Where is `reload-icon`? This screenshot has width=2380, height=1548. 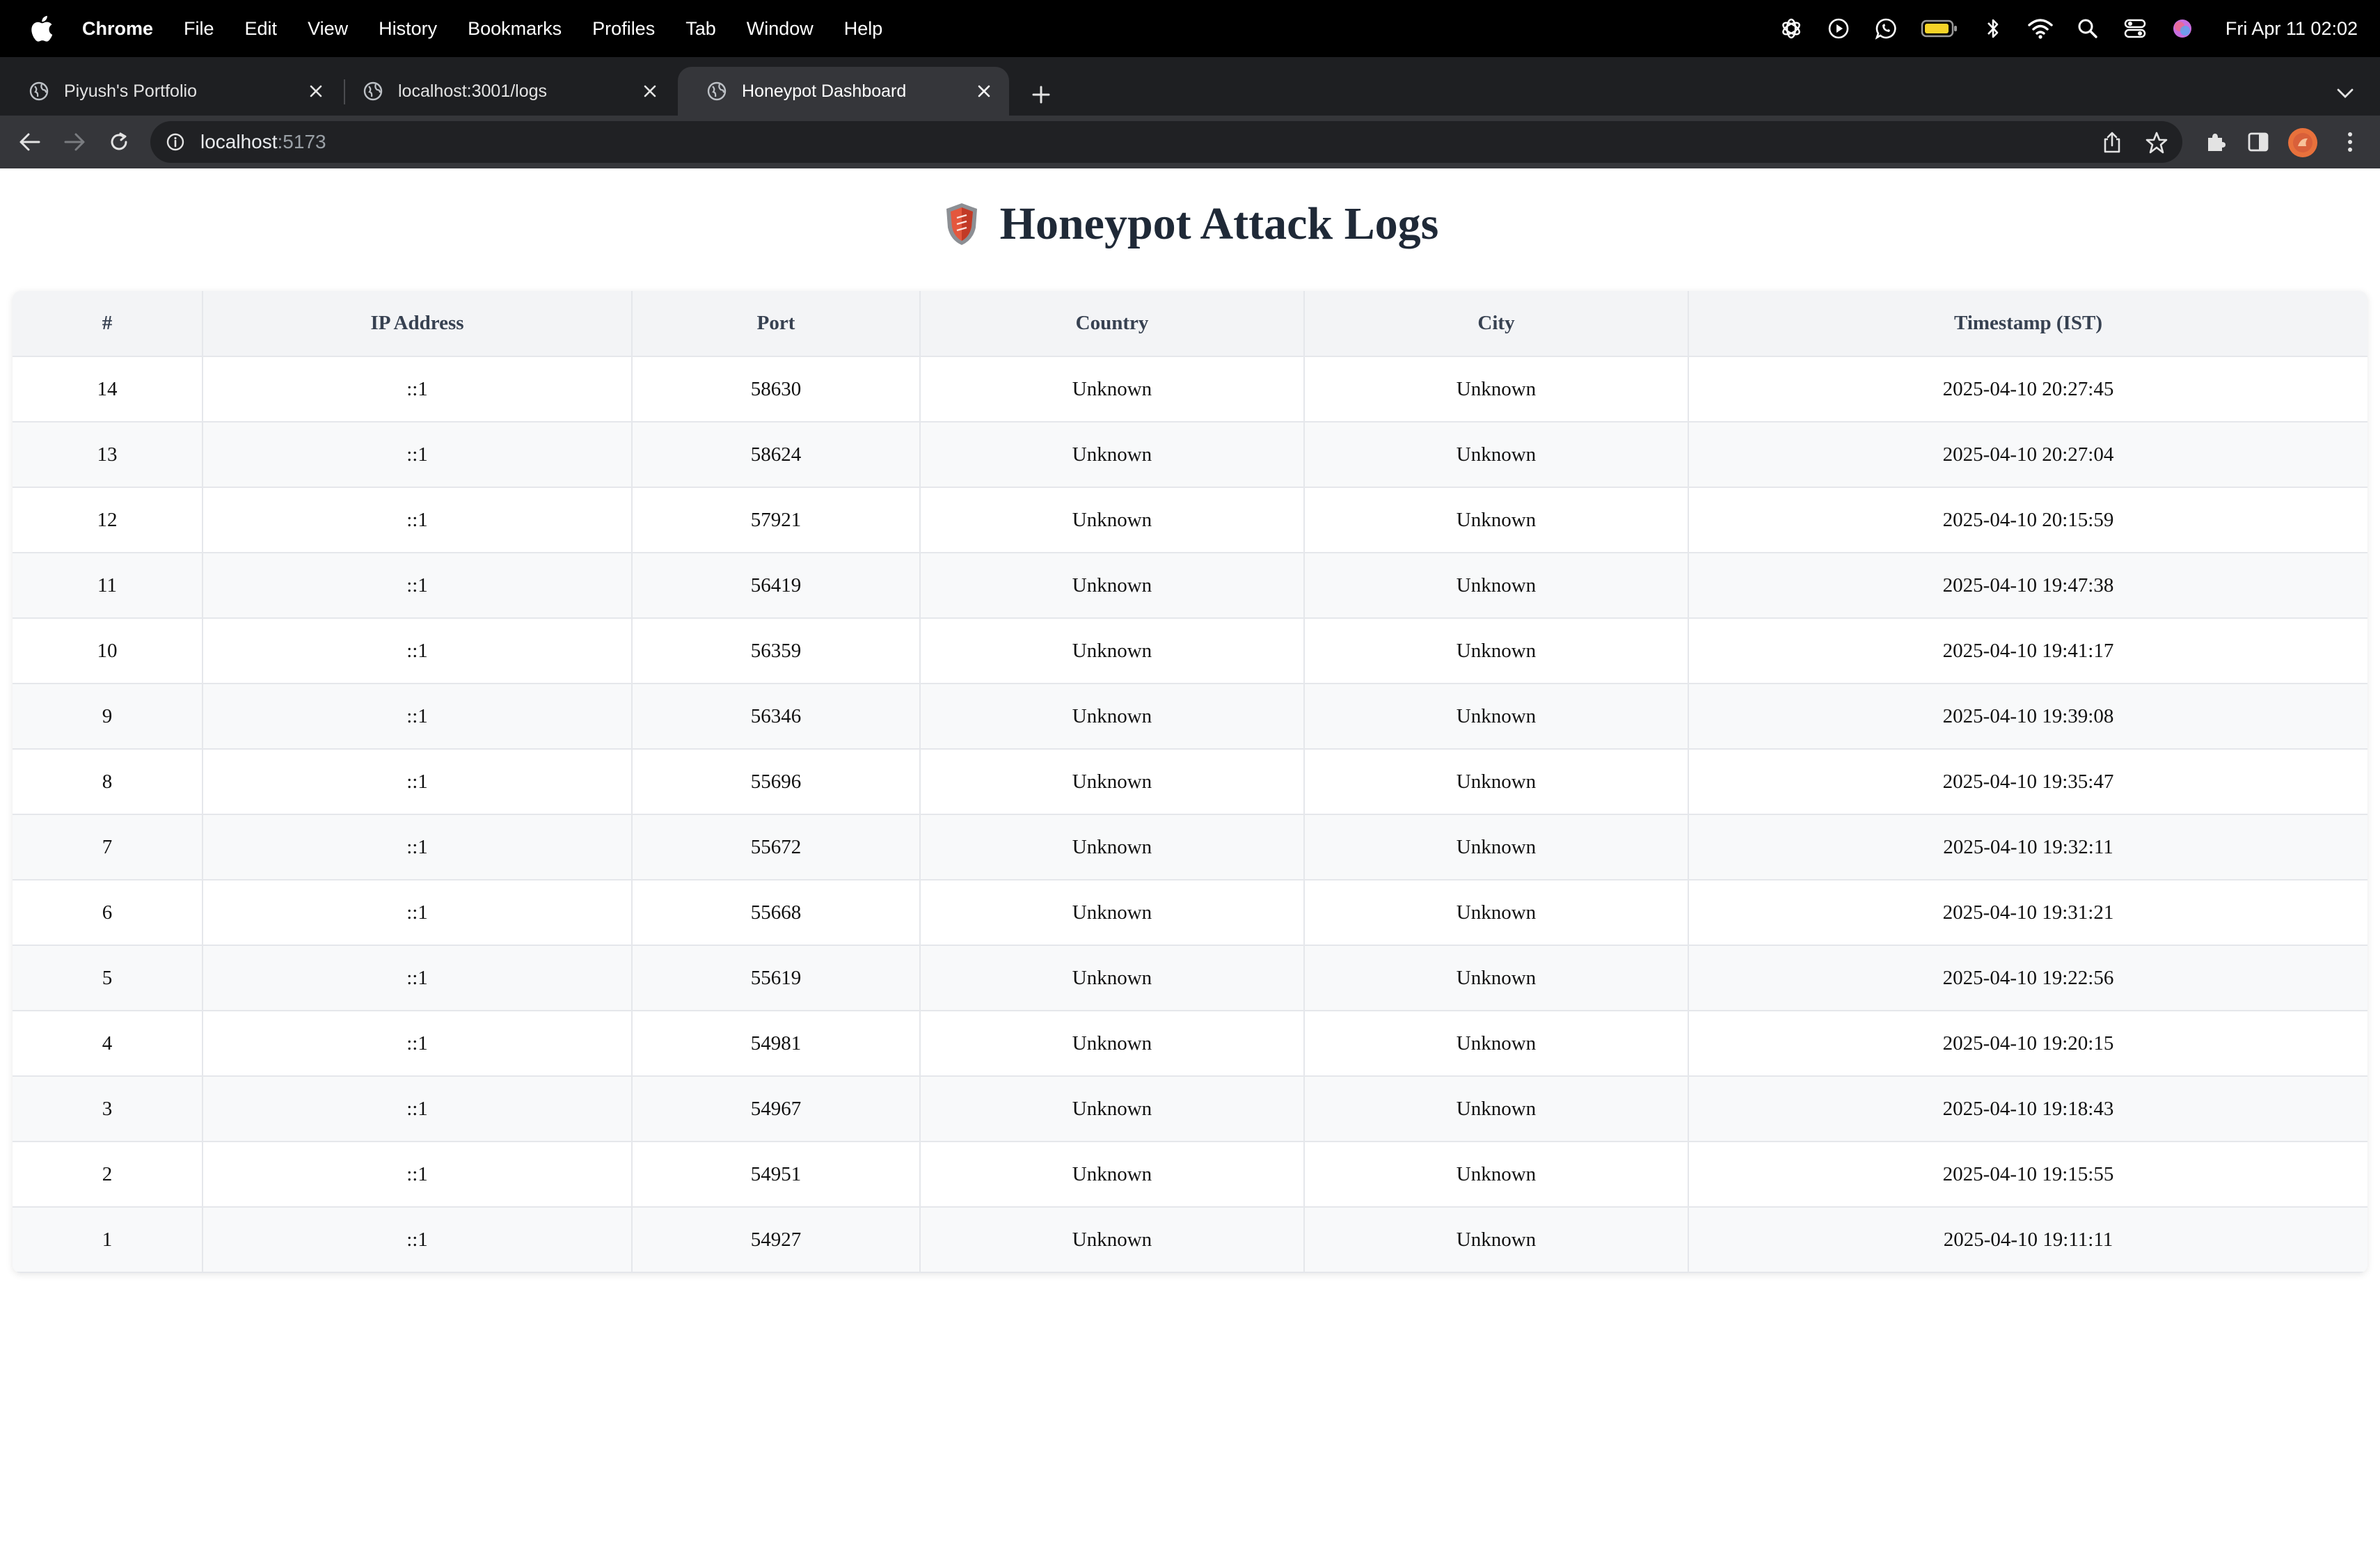
reload-icon is located at coordinates (119, 142).